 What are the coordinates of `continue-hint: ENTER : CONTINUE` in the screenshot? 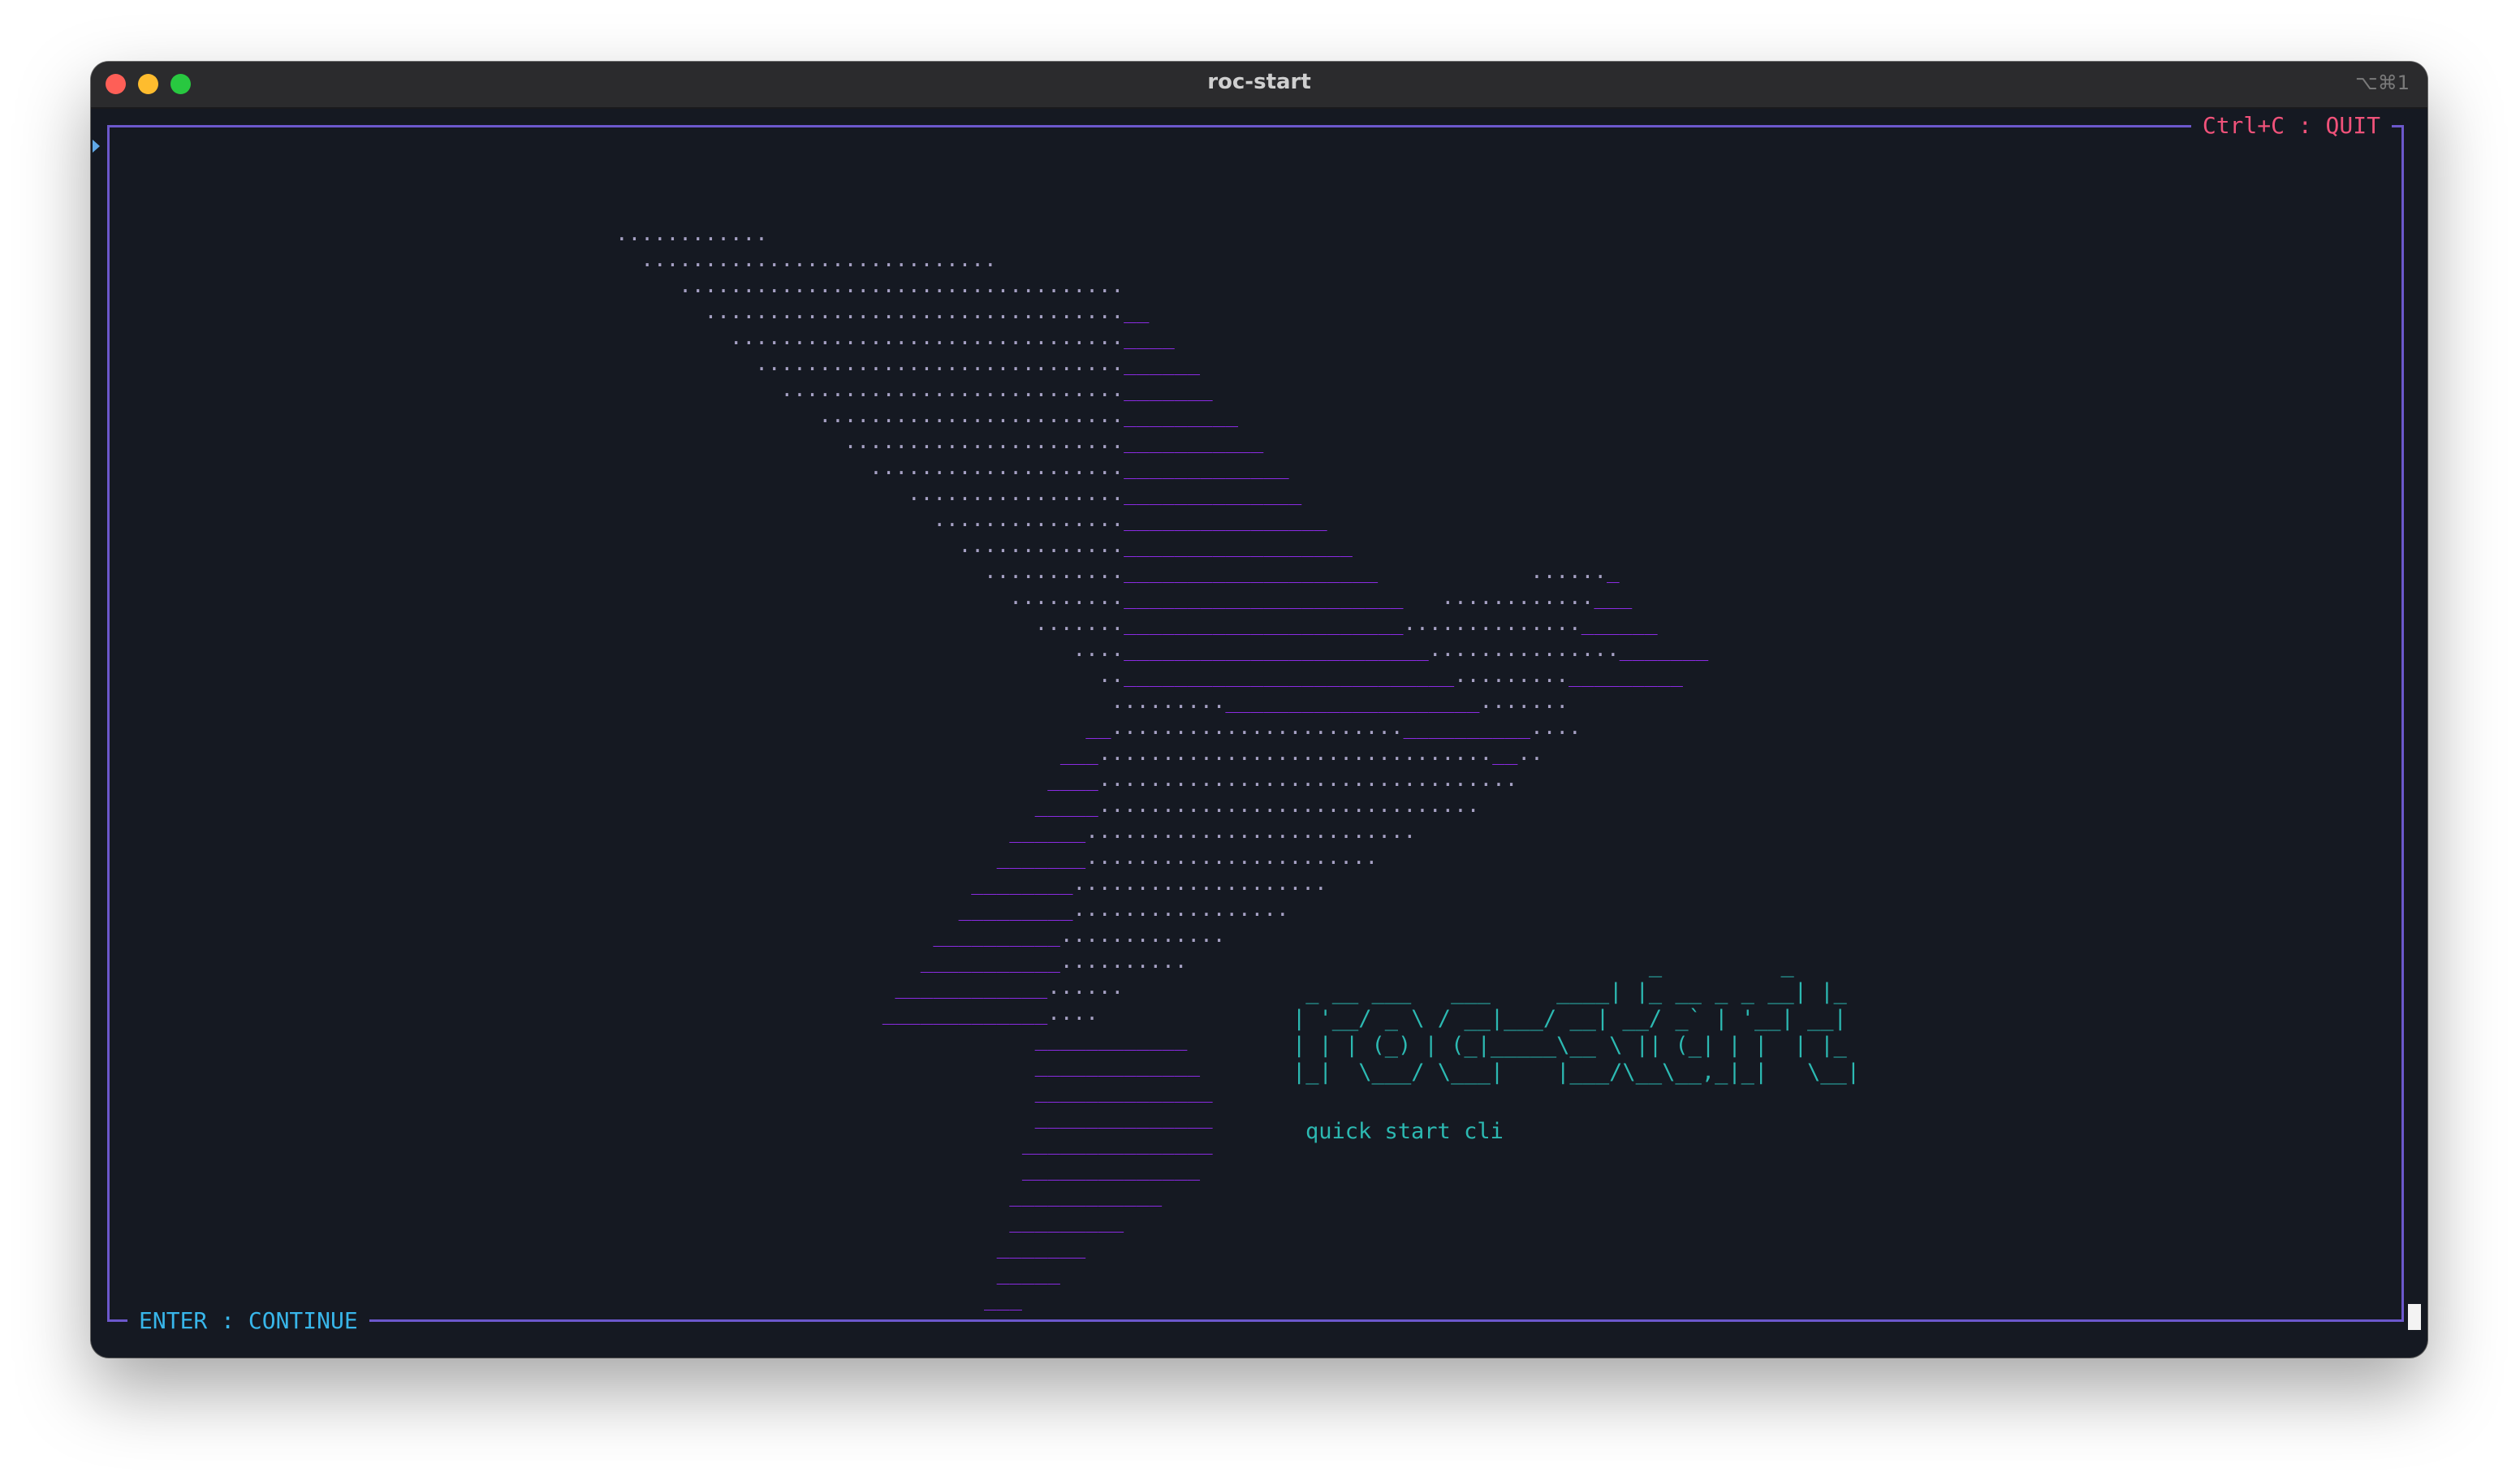 It's located at (248, 1321).